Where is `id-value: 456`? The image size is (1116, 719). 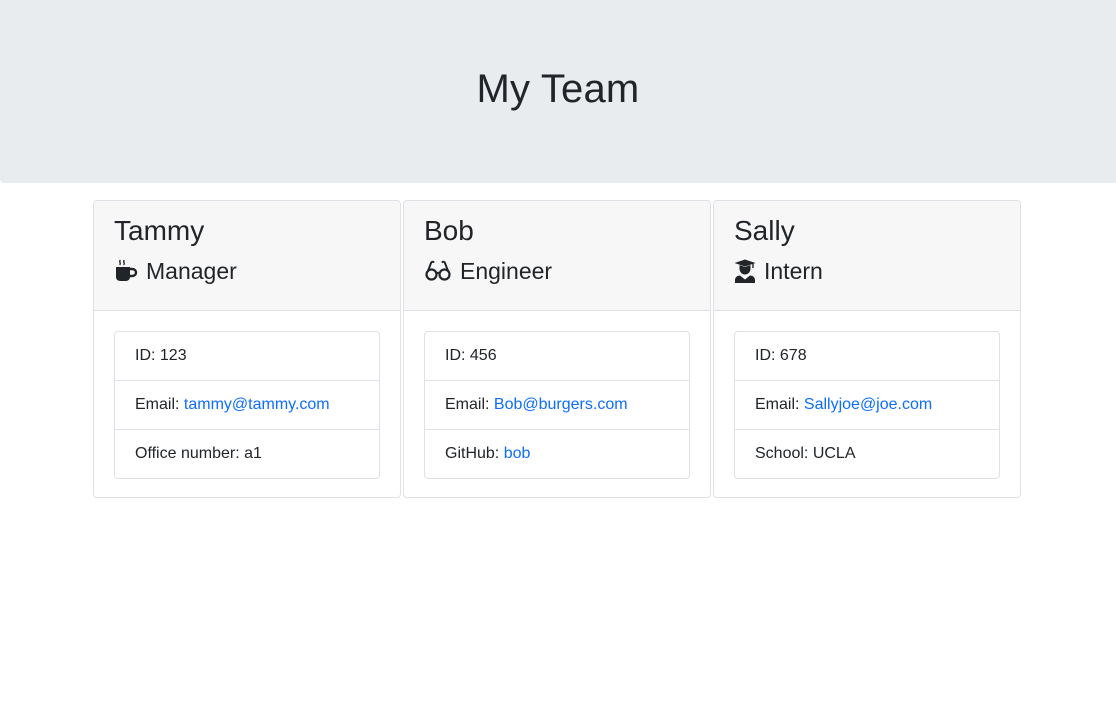 id-value: 456 is located at coordinates (483, 355).